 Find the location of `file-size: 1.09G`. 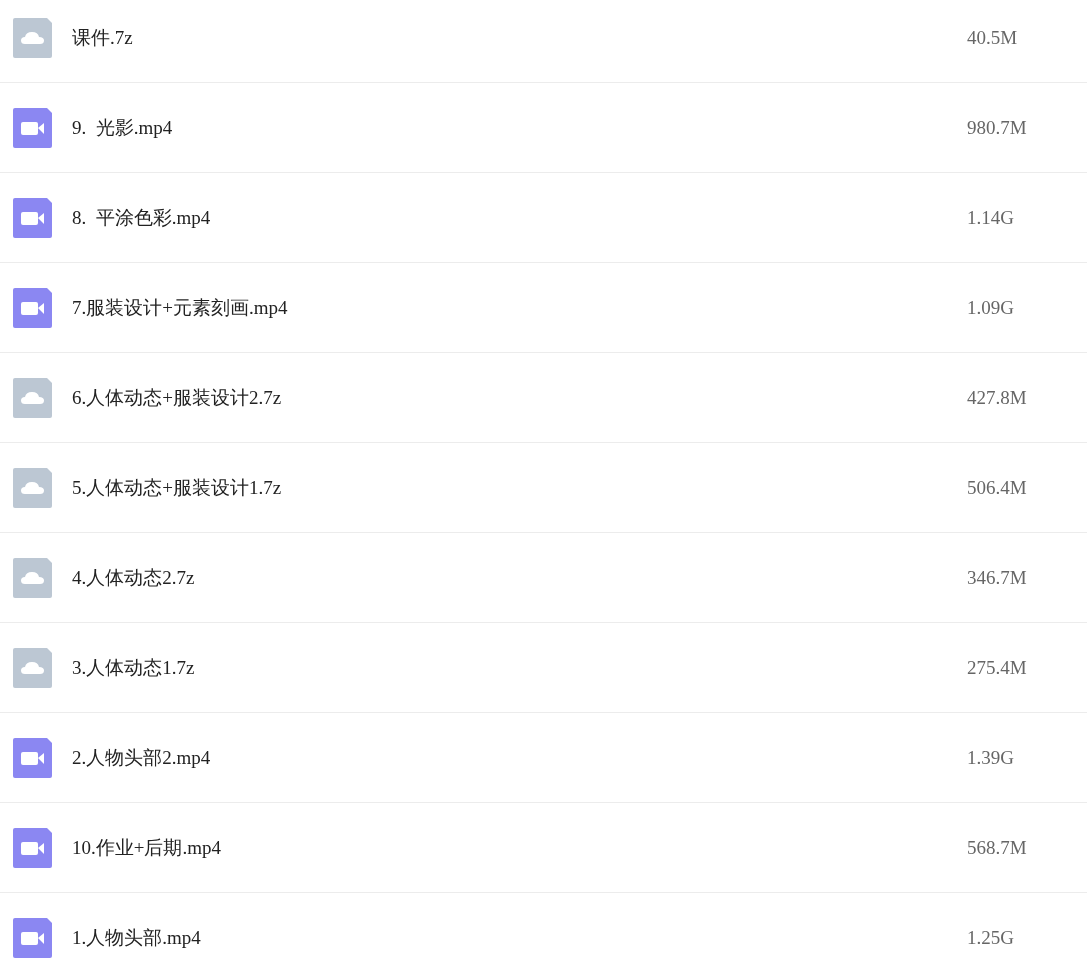

file-size: 1.09G is located at coordinates (991, 307).